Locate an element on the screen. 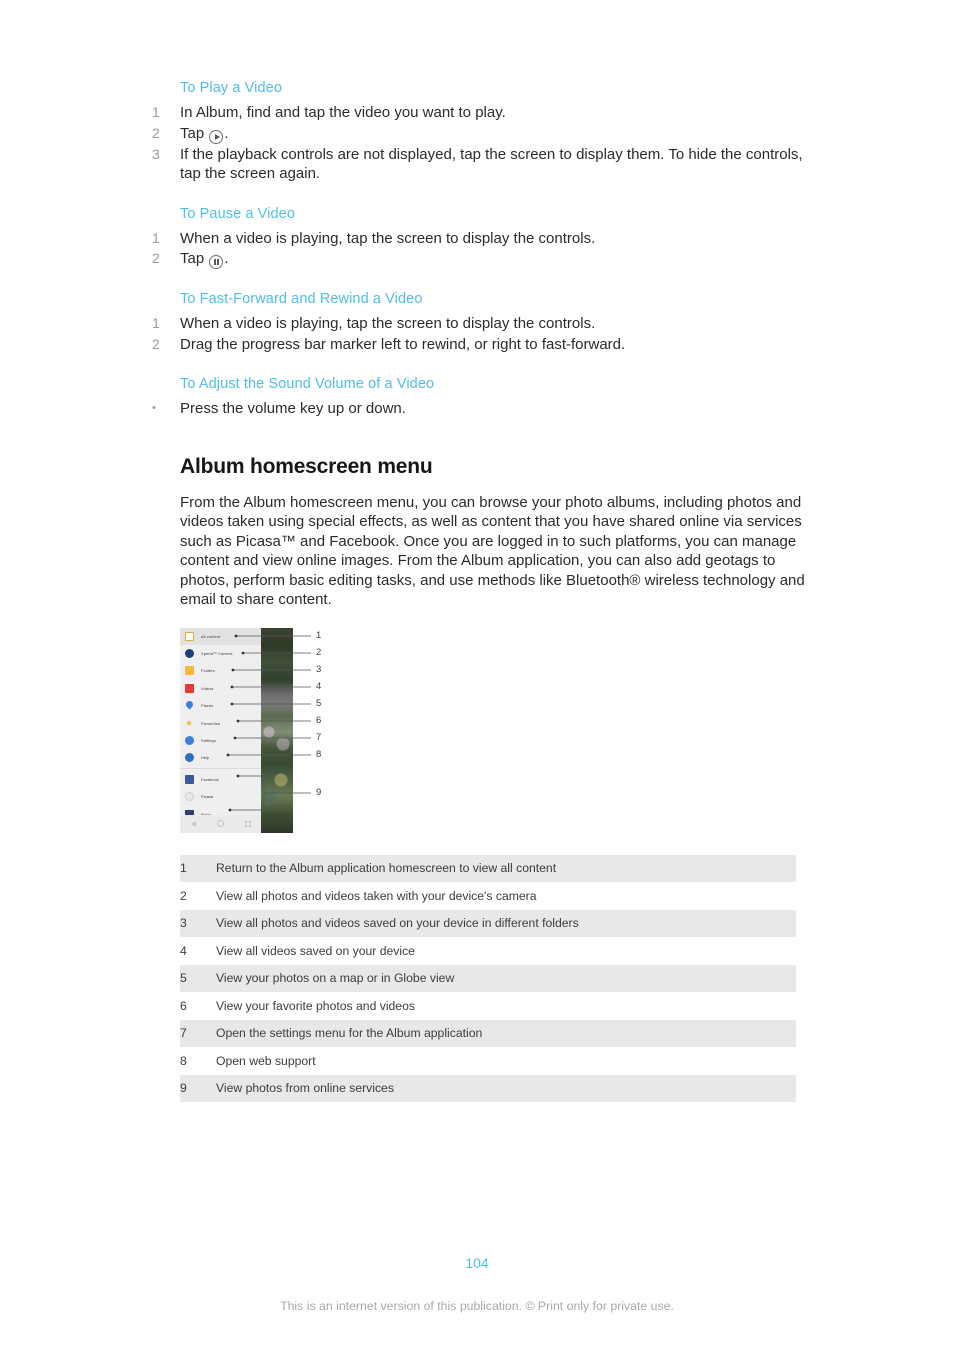  pause-icon is located at coordinates (216, 262).